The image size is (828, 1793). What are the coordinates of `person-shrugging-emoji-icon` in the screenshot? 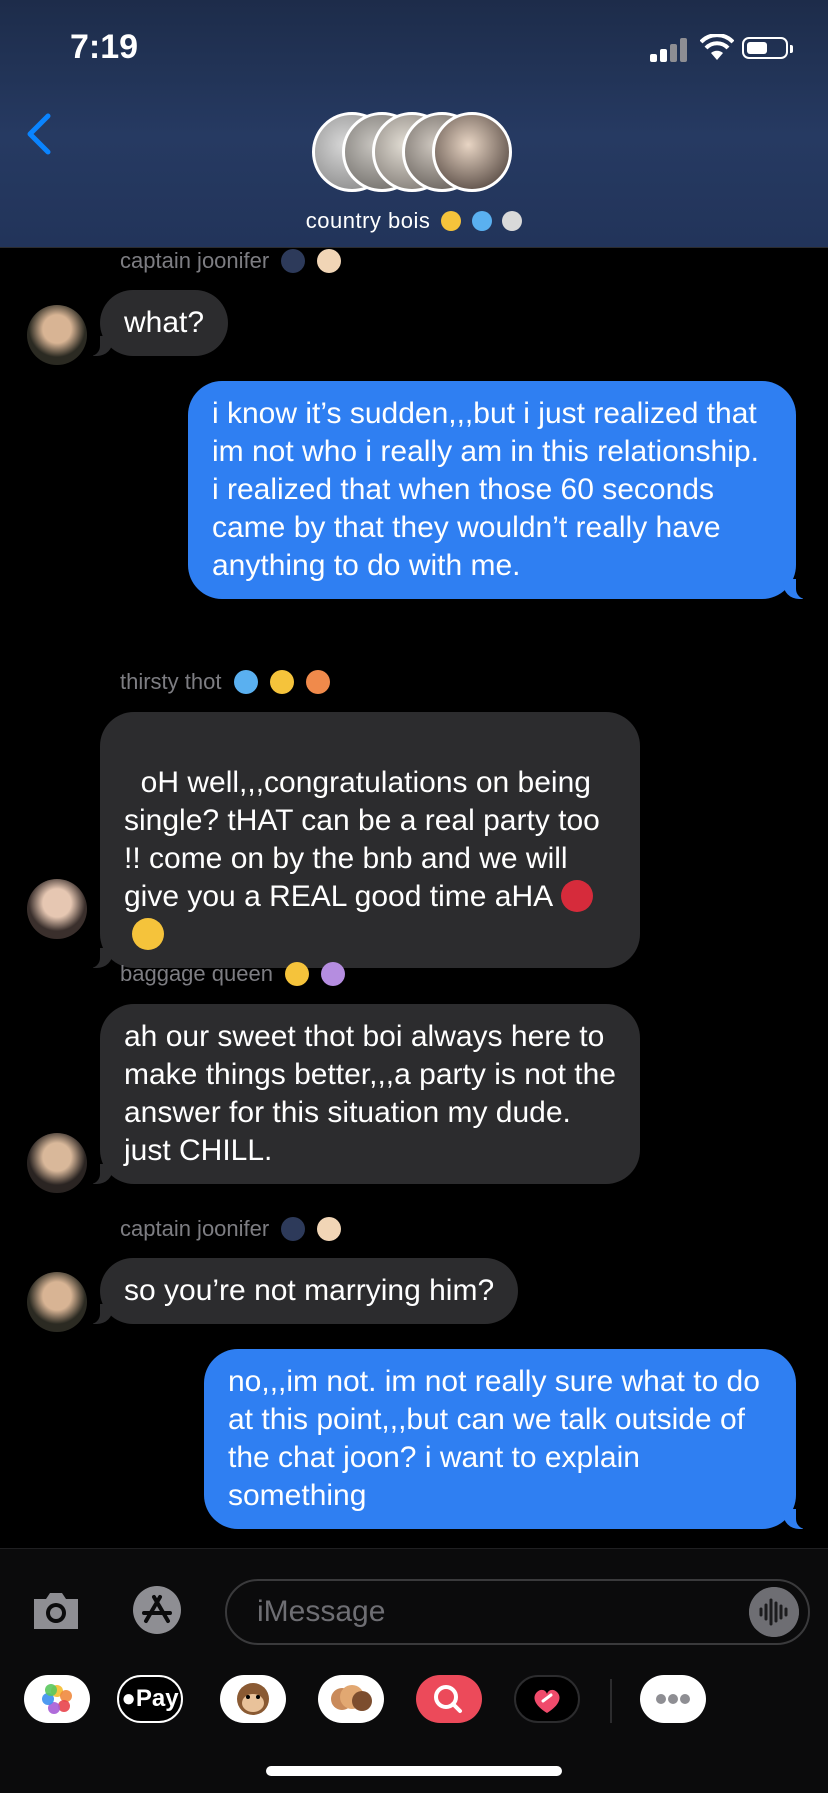 It's located at (333, 974).